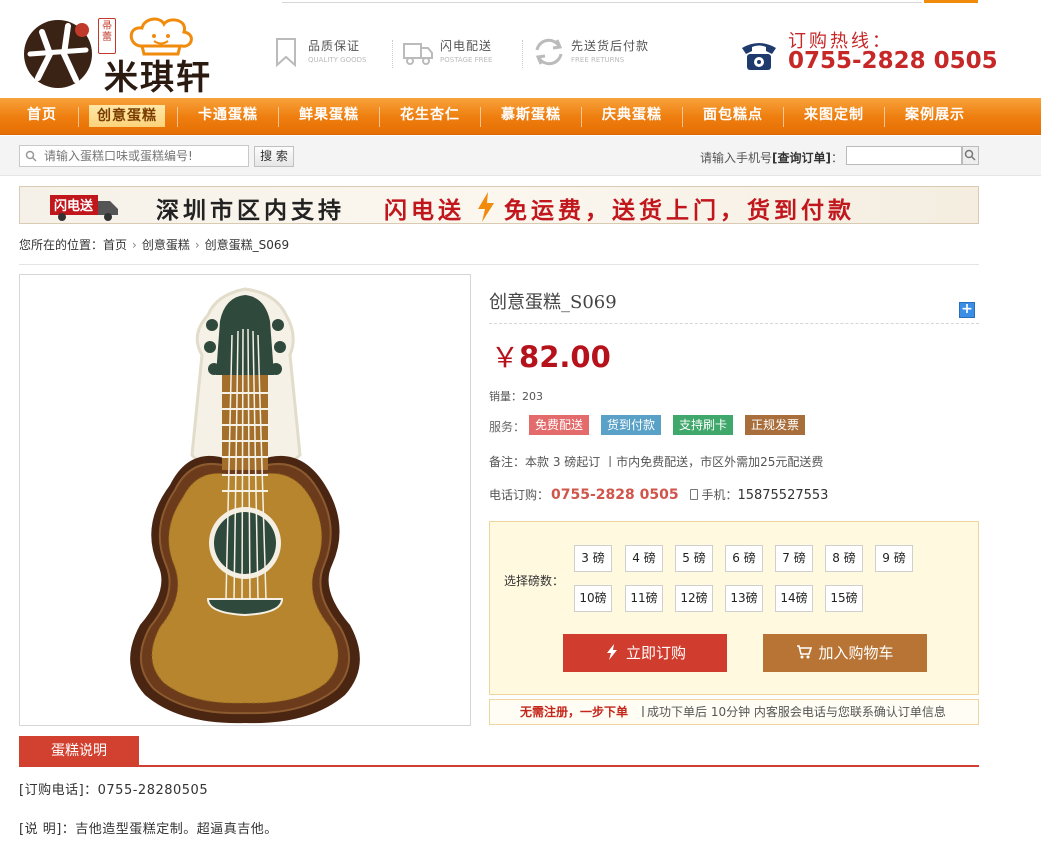  What do you see at coordinates (632, 116) in the screenshot?
I see `nav-item-celebration-cake: 庆典蛋糕` at bounding box center [632, 116].